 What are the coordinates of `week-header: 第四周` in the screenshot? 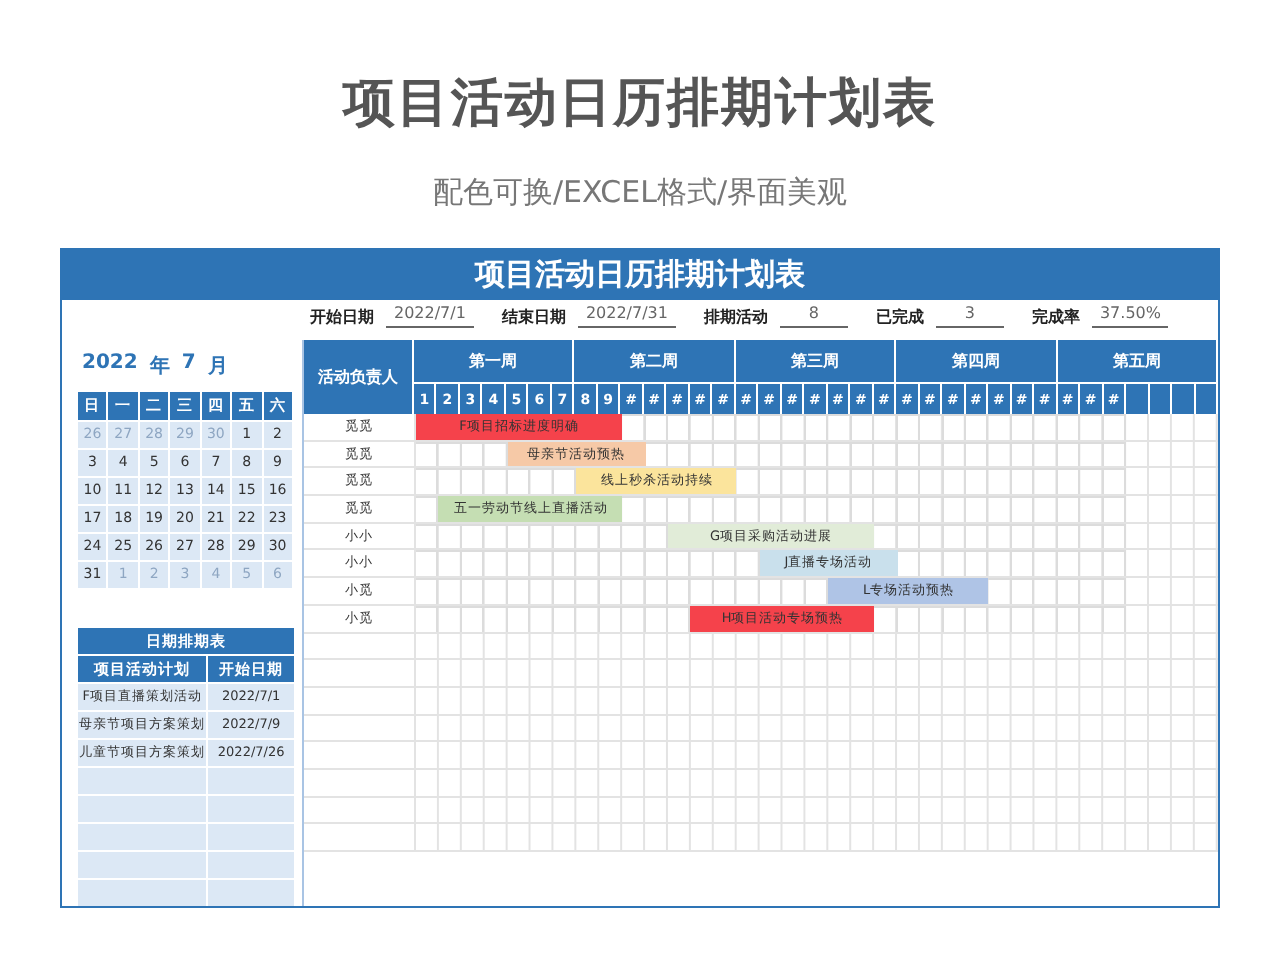 It's located at (977, 362).